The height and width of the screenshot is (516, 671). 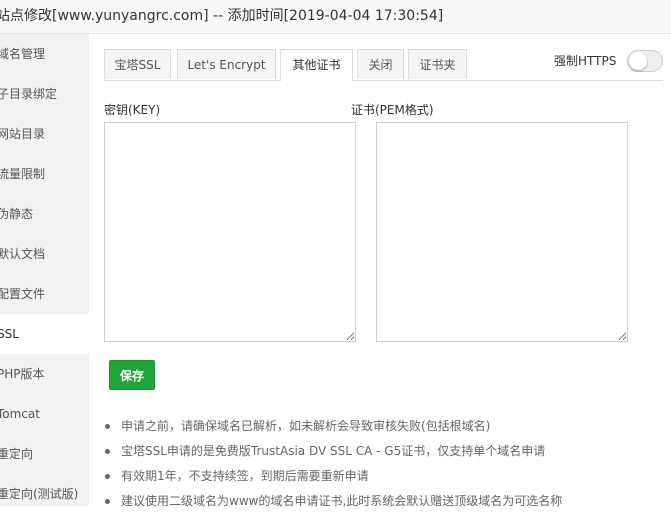 I want to click on tab-close-ssl: 关闭, so click(x=380, y=64).